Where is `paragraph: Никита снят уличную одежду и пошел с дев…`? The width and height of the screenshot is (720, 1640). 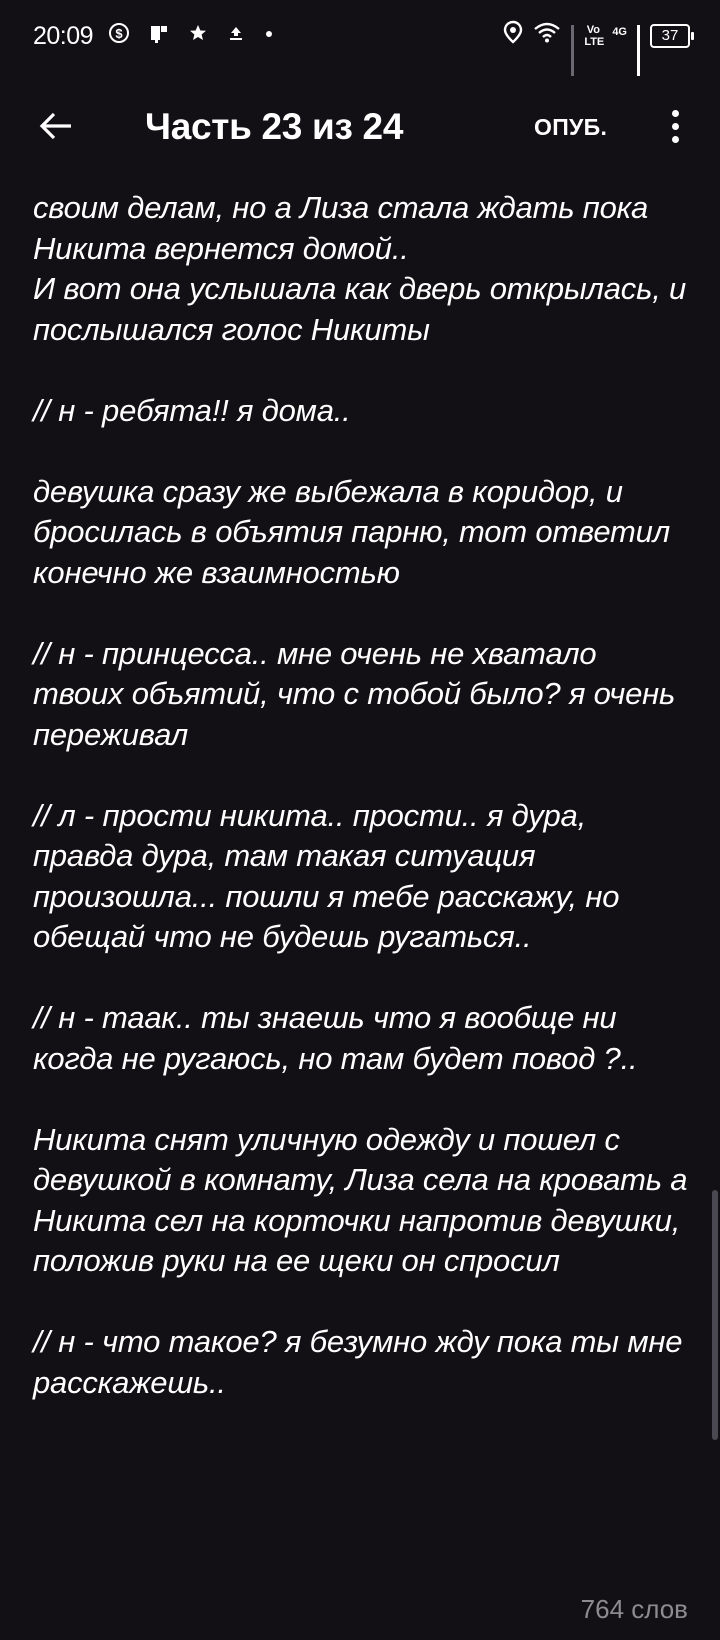 paragraph: Никита снят уличную одежду и пошел с дев… is located at coordinates (360, 1200).